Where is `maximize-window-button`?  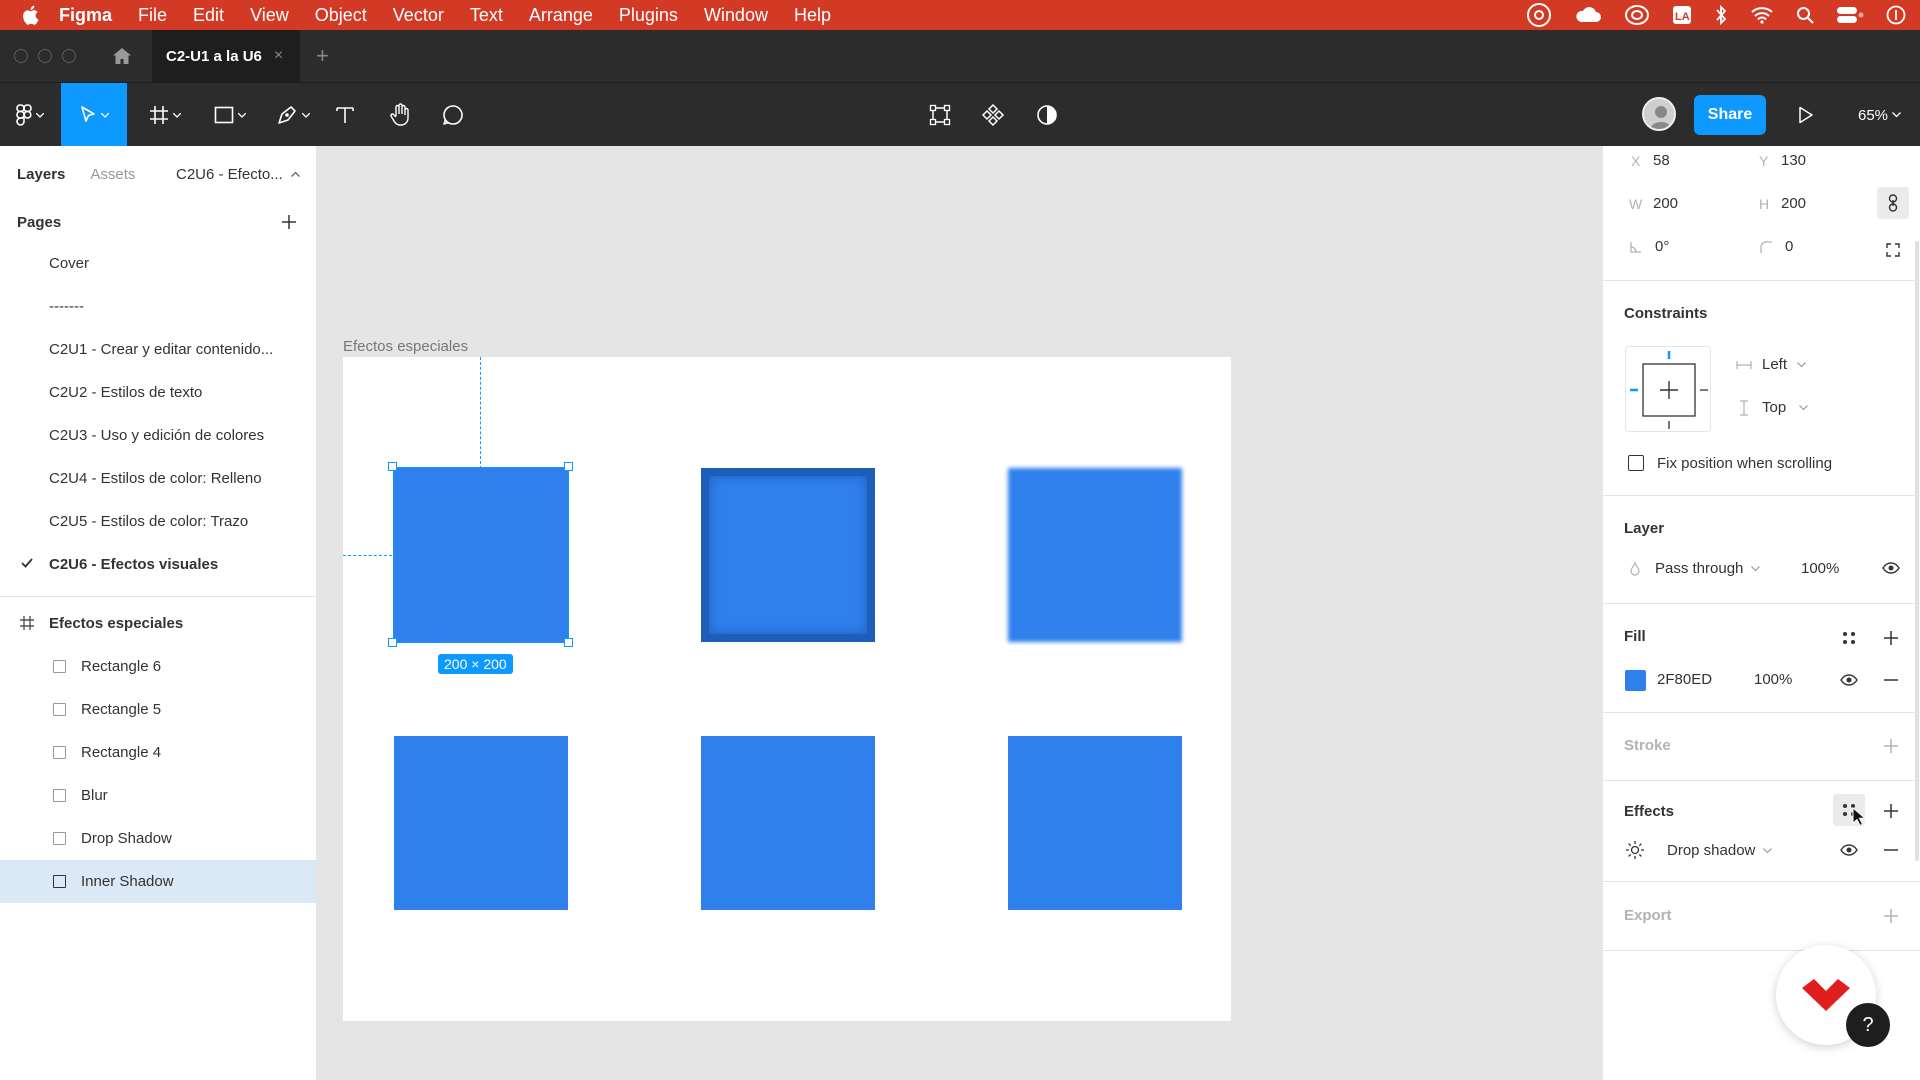 maximize-window-button is located at coordinates (69, 56).